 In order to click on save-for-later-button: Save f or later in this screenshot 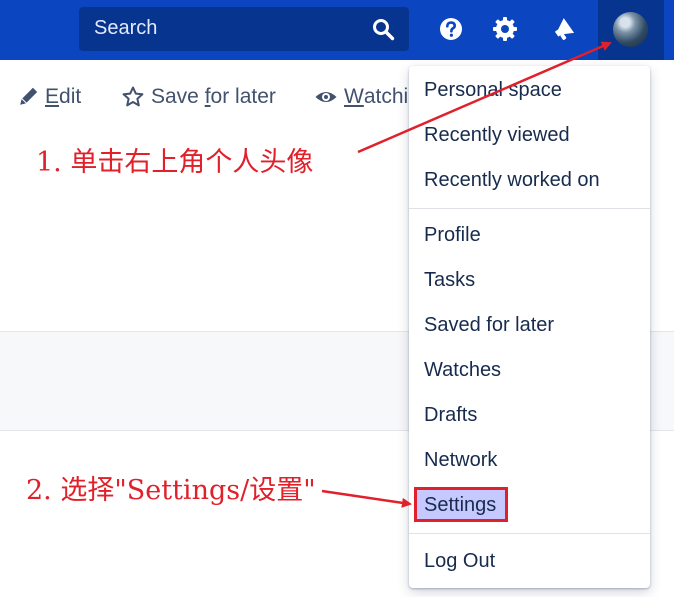, I will do `click(198, 97)`.